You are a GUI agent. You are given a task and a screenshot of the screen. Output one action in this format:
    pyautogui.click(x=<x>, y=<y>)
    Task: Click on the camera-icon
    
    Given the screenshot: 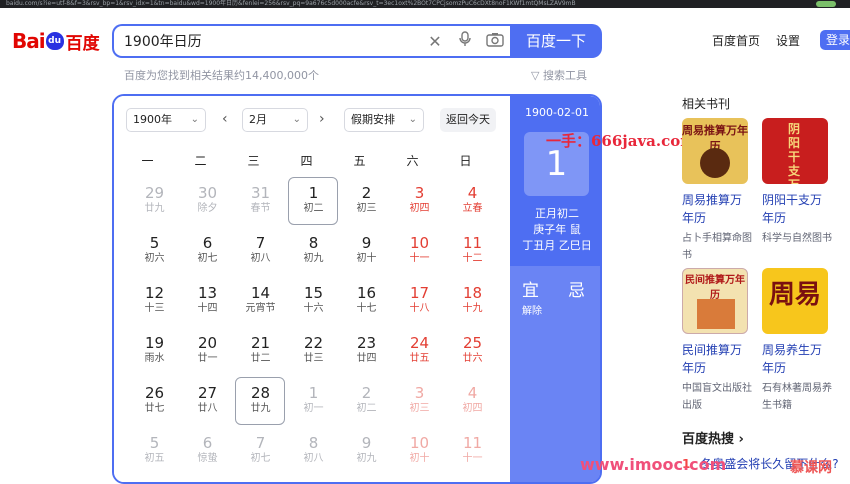 What is the action you would take?
    pyautogui.click(x=495, y=41)
    